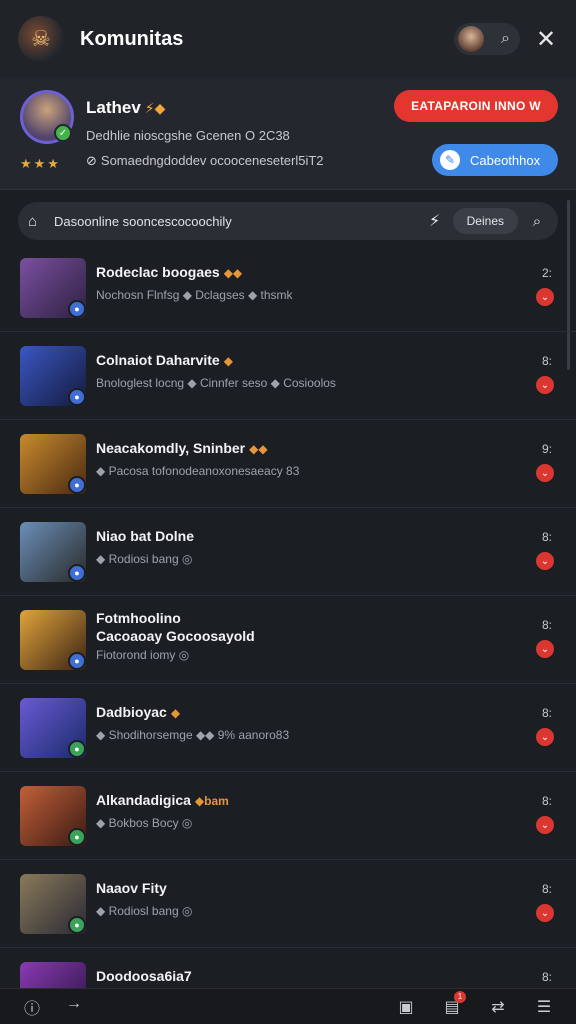  Describe the element at coordinates (188, 135) in the screenshot. I see `profile-subtitle: Dedhlie nioscgshe Gcenen O 2C38` at that location.